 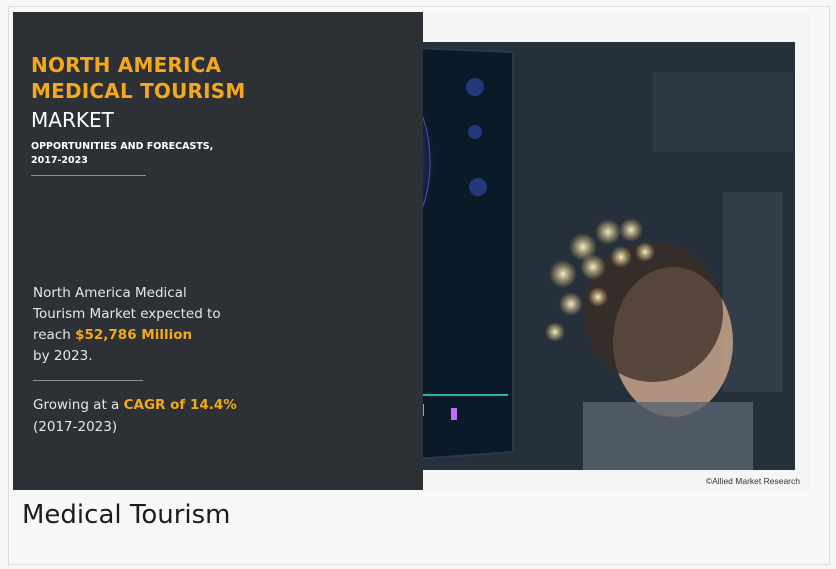 I want to click on market-line-3: reach $52,786 Million, so click(x=112, y=335).